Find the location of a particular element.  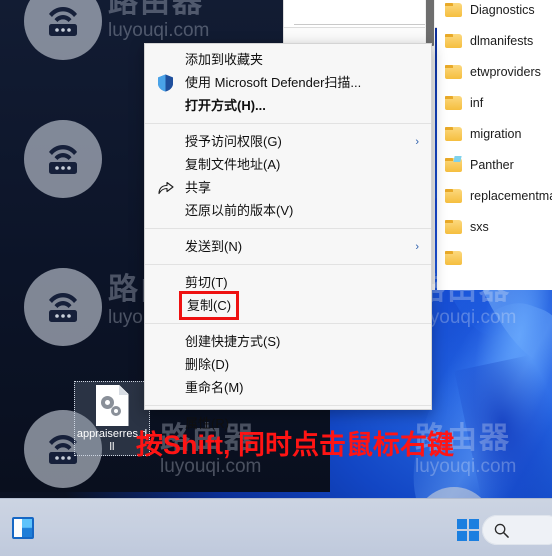

list-item: replacementmanifests is located at coordinates (494, 195).